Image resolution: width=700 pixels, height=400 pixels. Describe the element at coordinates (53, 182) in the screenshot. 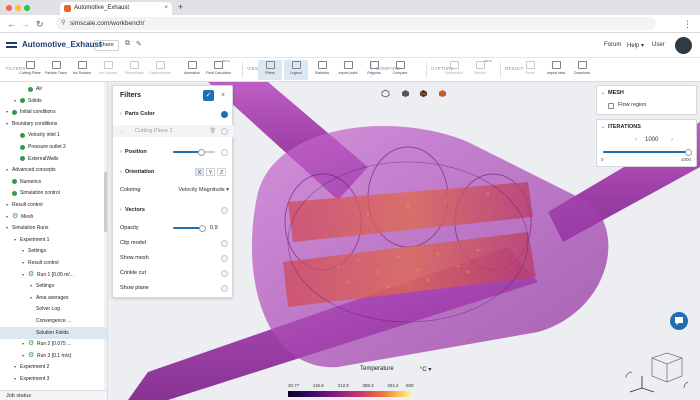

I see `tree-item-numerics: Numerics` at that location.